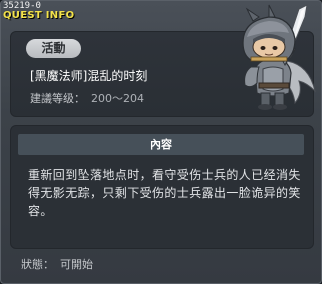  Describe the element at coordinates (76, 264) in the screenshot. I see `status-value: 可開始` at that location.